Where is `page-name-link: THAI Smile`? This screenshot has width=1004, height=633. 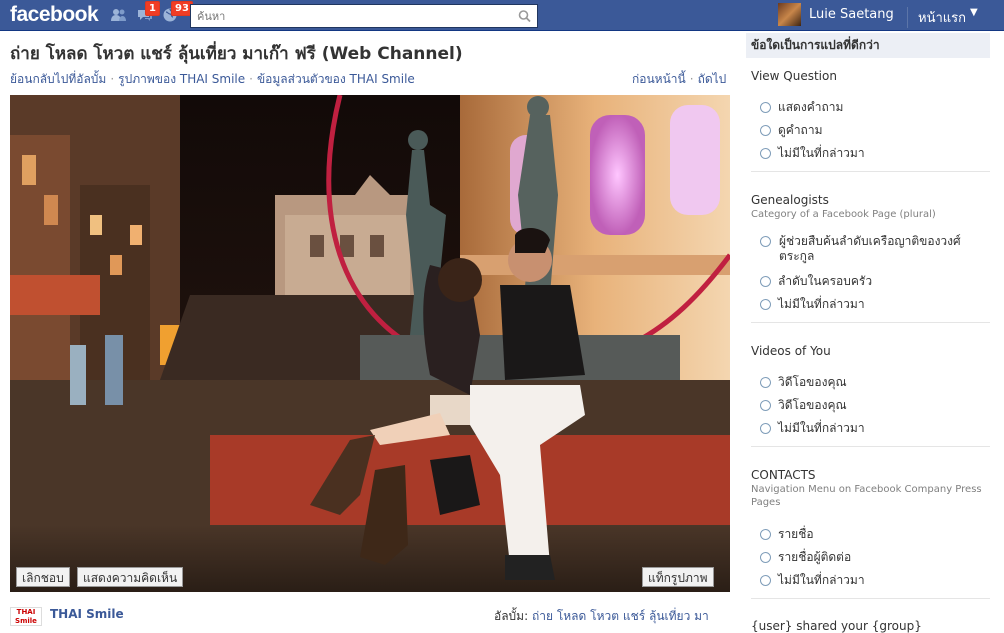
page-name-link: THAI Smile is located at coordinates (87, 614).